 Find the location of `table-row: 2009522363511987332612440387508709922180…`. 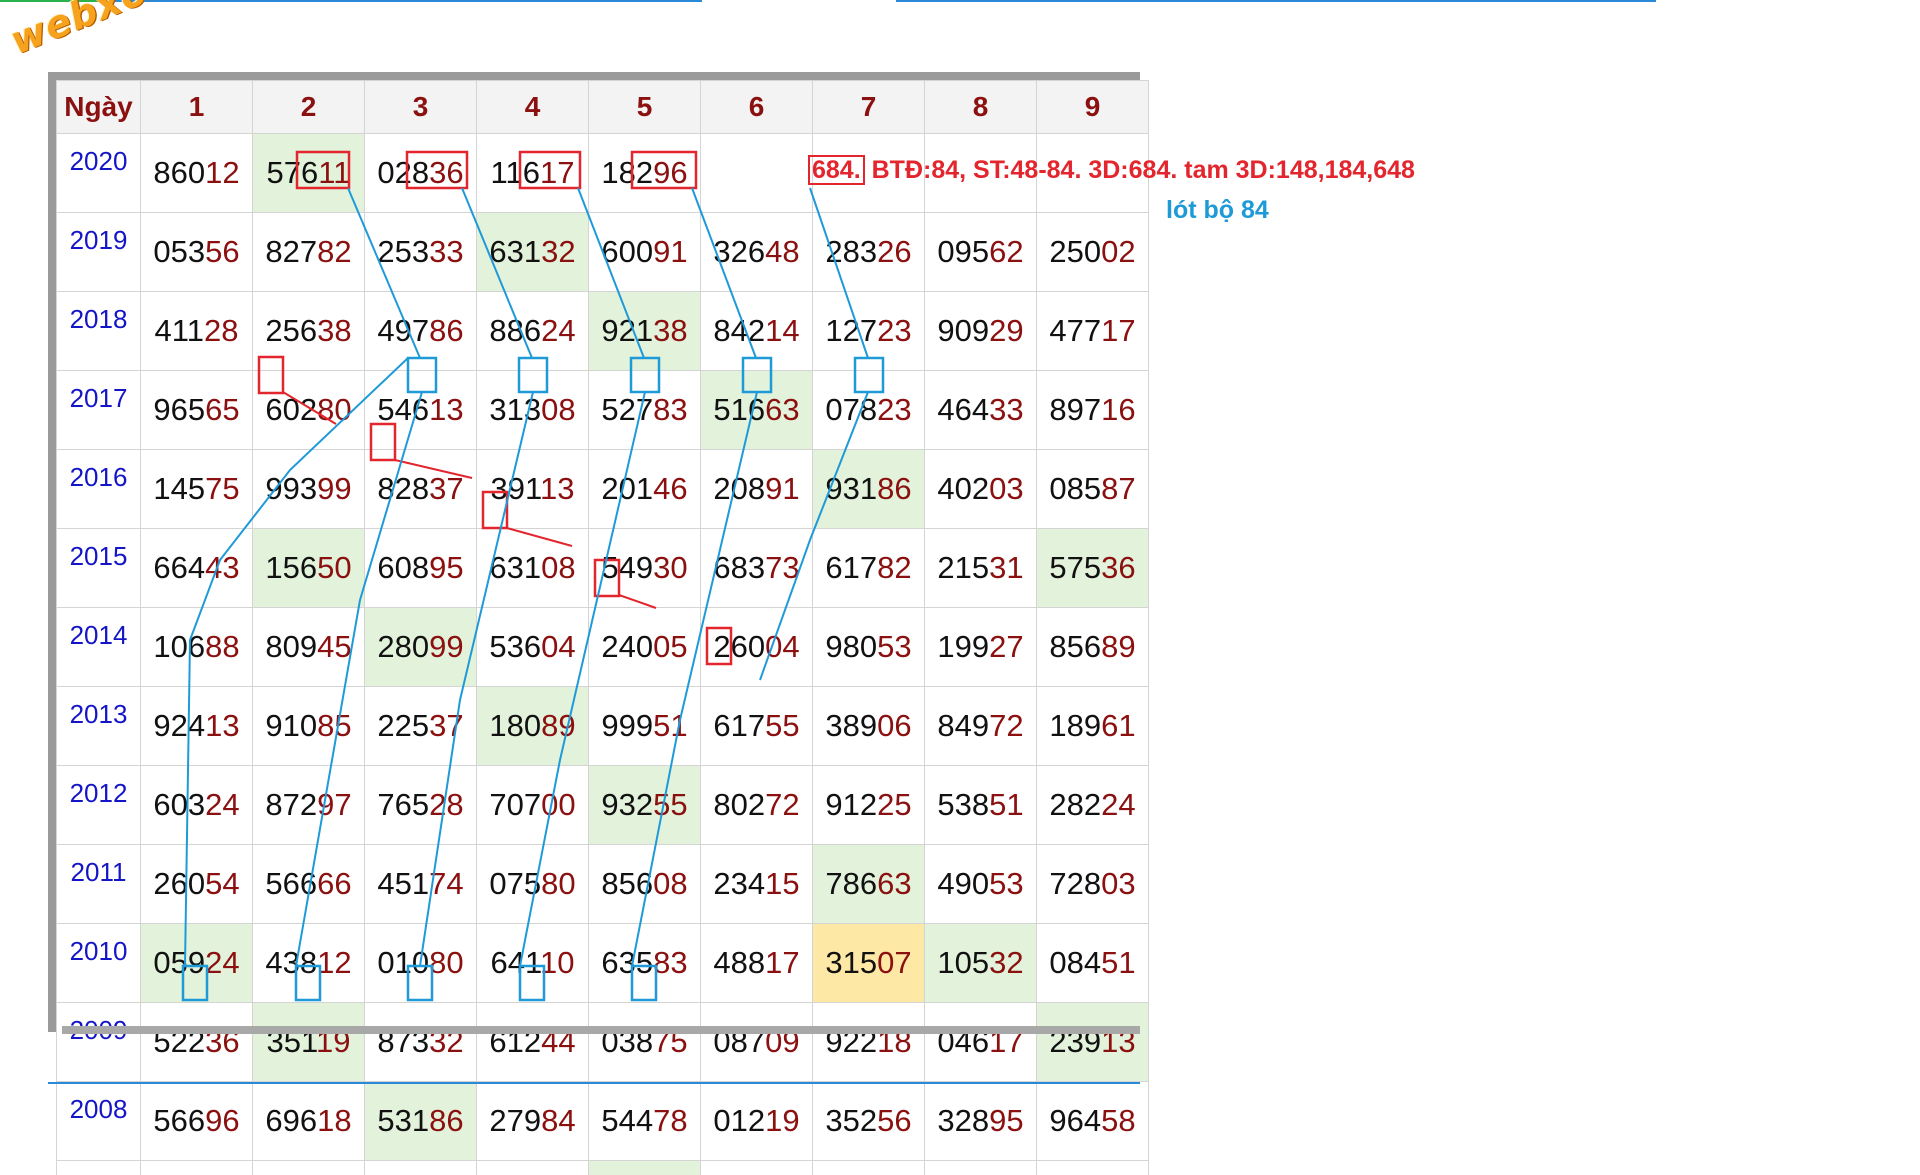

table-row: 2009522363511987332612440387508709922180… is located at coordinates (603, 1042).